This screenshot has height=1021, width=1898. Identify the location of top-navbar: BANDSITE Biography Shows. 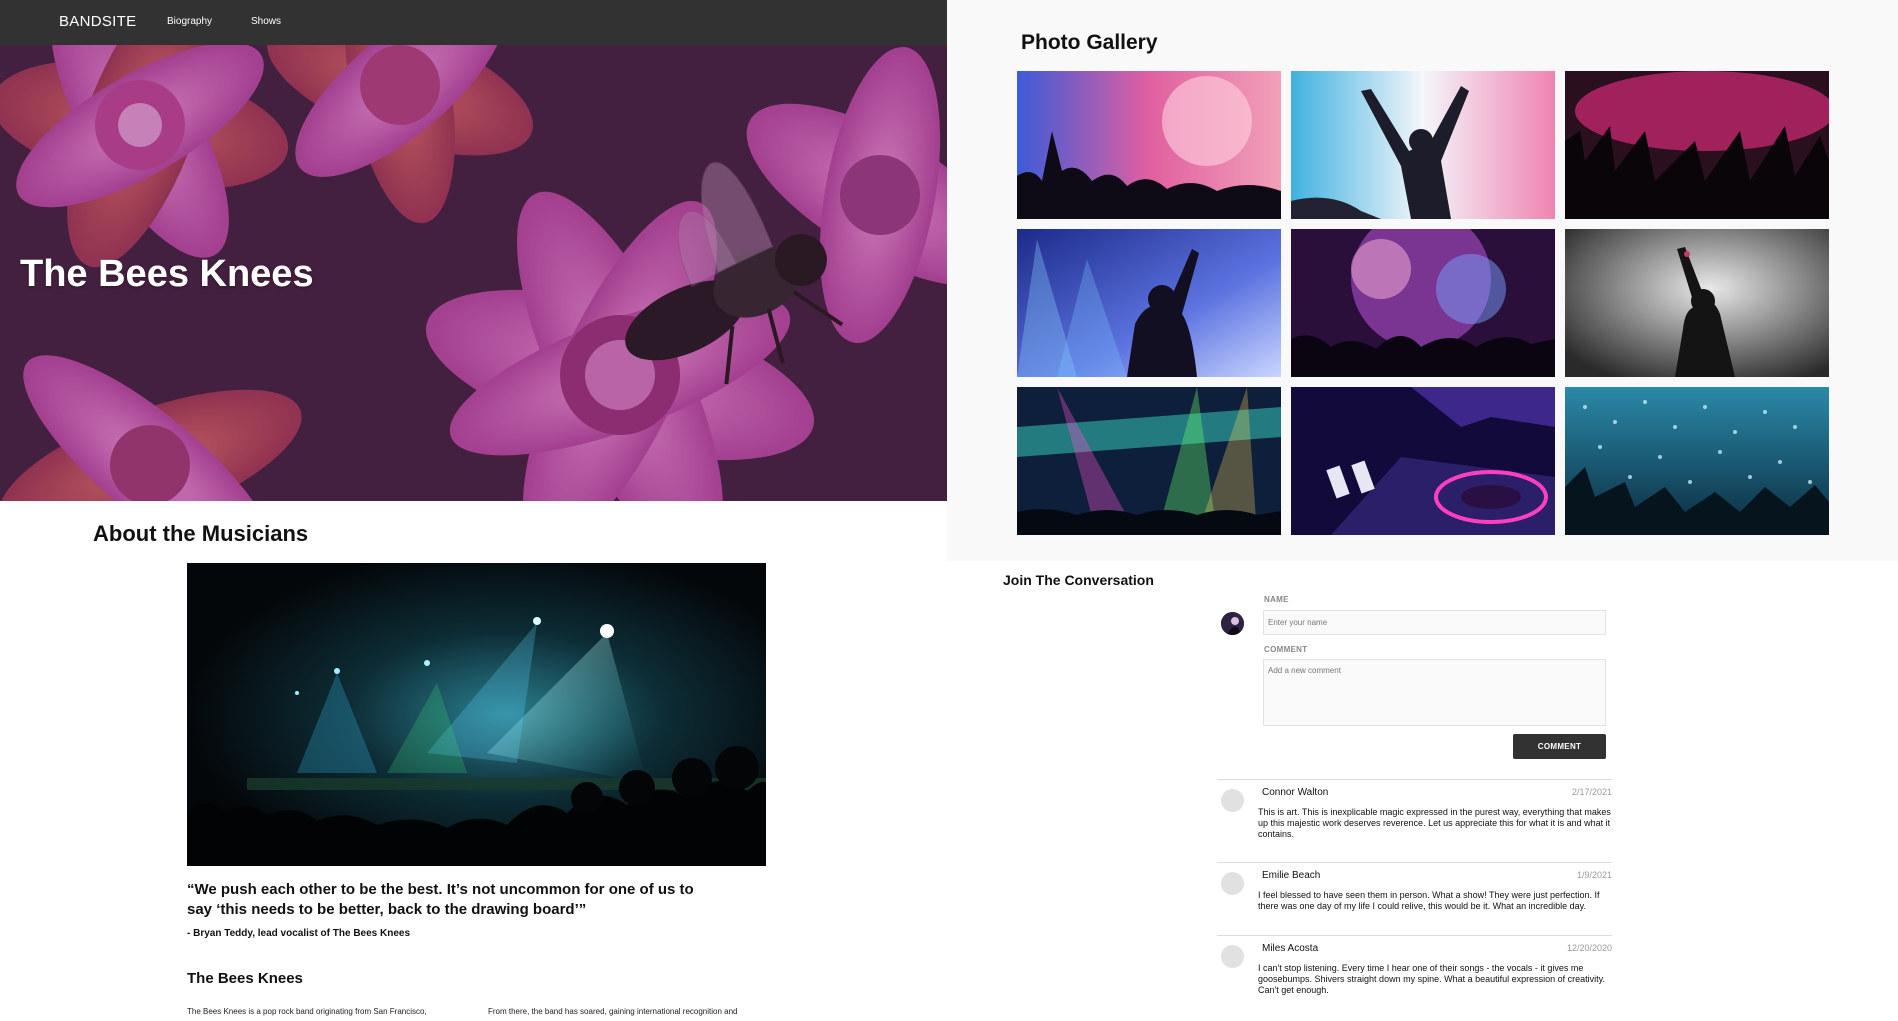
(473, 22).